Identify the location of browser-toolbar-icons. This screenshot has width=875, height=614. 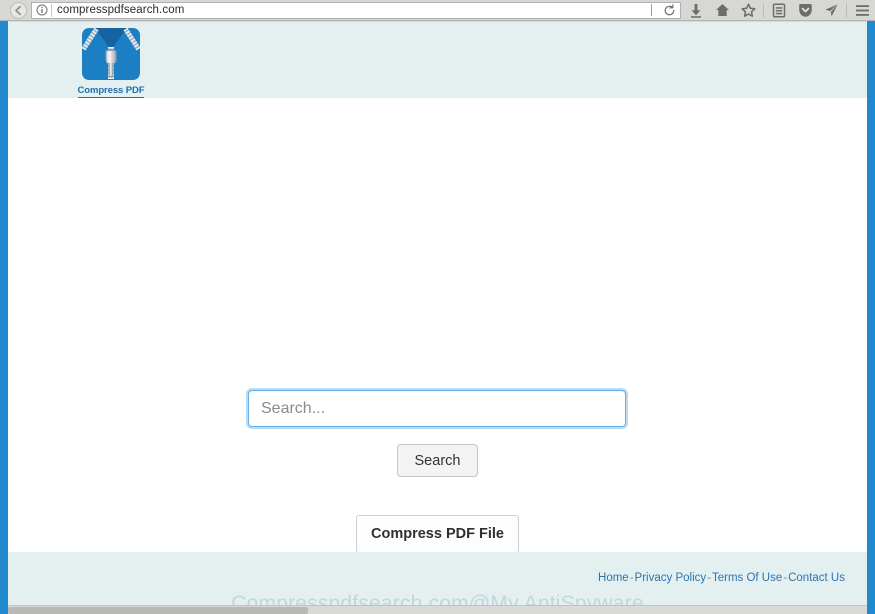
(779, 10).